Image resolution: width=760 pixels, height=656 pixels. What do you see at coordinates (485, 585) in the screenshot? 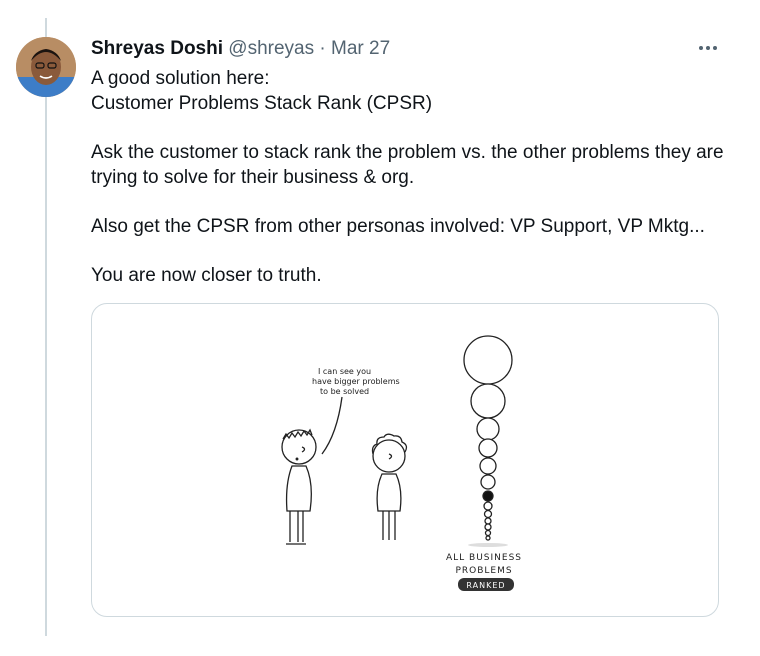
I see `ranked-badge-text: RANKED` at bounding box center [485, 585].